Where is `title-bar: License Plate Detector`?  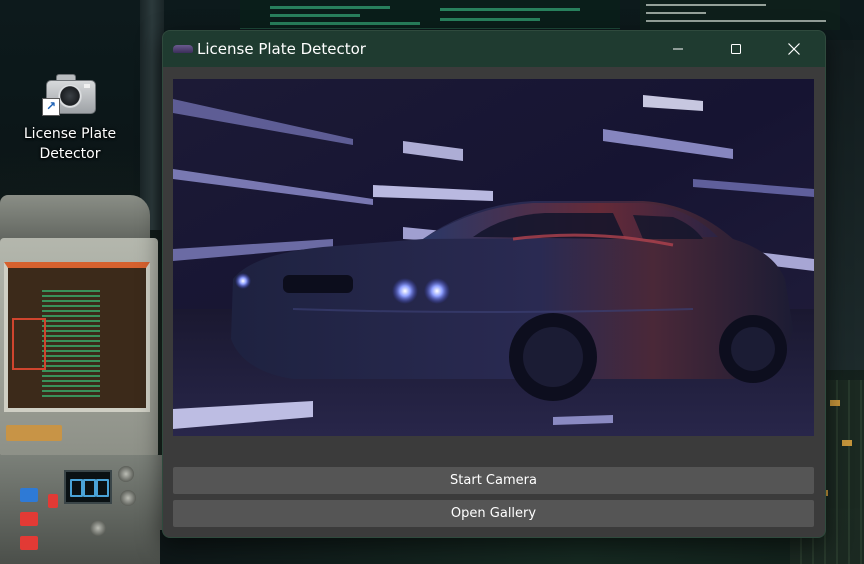
title-bar: License Plate Detector is located at coordinates (494, 49).